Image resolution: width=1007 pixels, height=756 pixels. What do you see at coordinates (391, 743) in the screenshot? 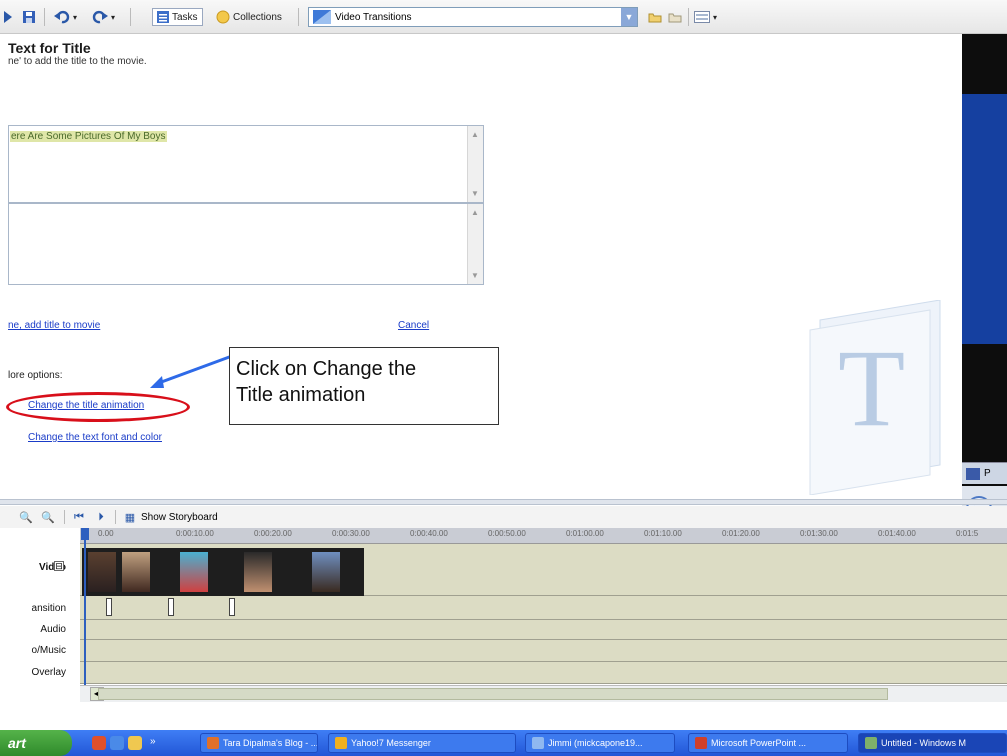
I see `task-label: Yahoo!7 Messenger` at bounding box center [391, 743].